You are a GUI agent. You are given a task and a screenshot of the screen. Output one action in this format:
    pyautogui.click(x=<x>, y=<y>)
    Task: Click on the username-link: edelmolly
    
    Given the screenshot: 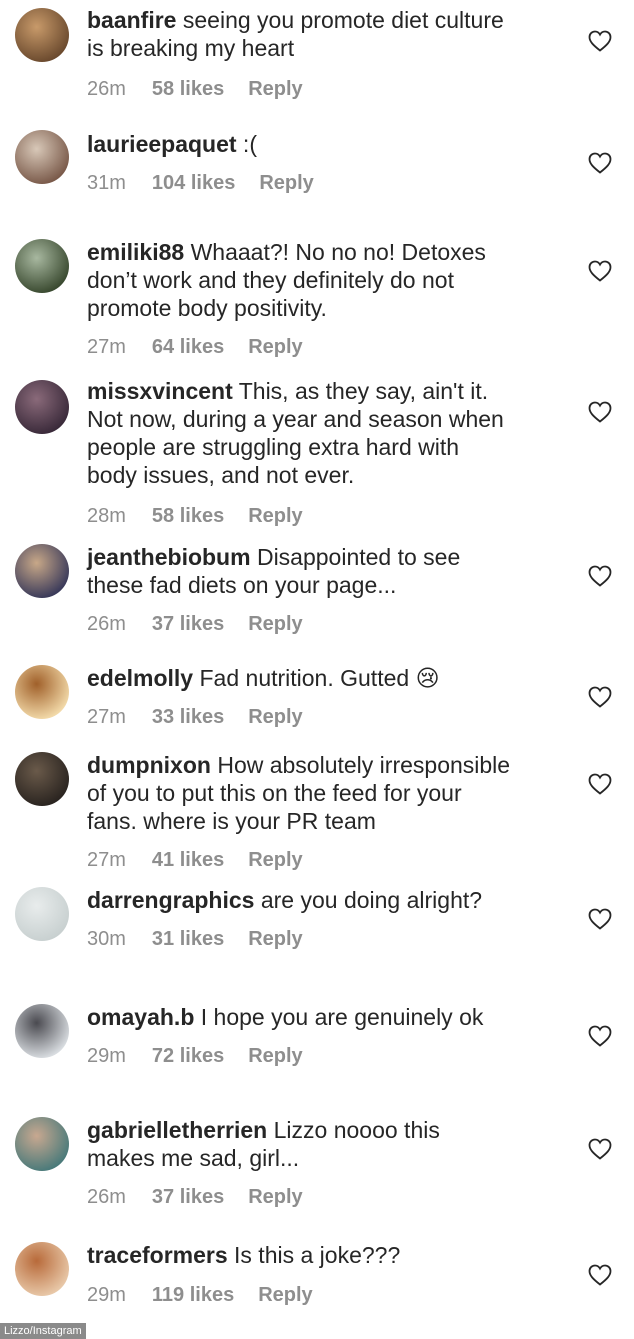 What is the action you would take?
    pyautogui.click(x=140, y=678)
    